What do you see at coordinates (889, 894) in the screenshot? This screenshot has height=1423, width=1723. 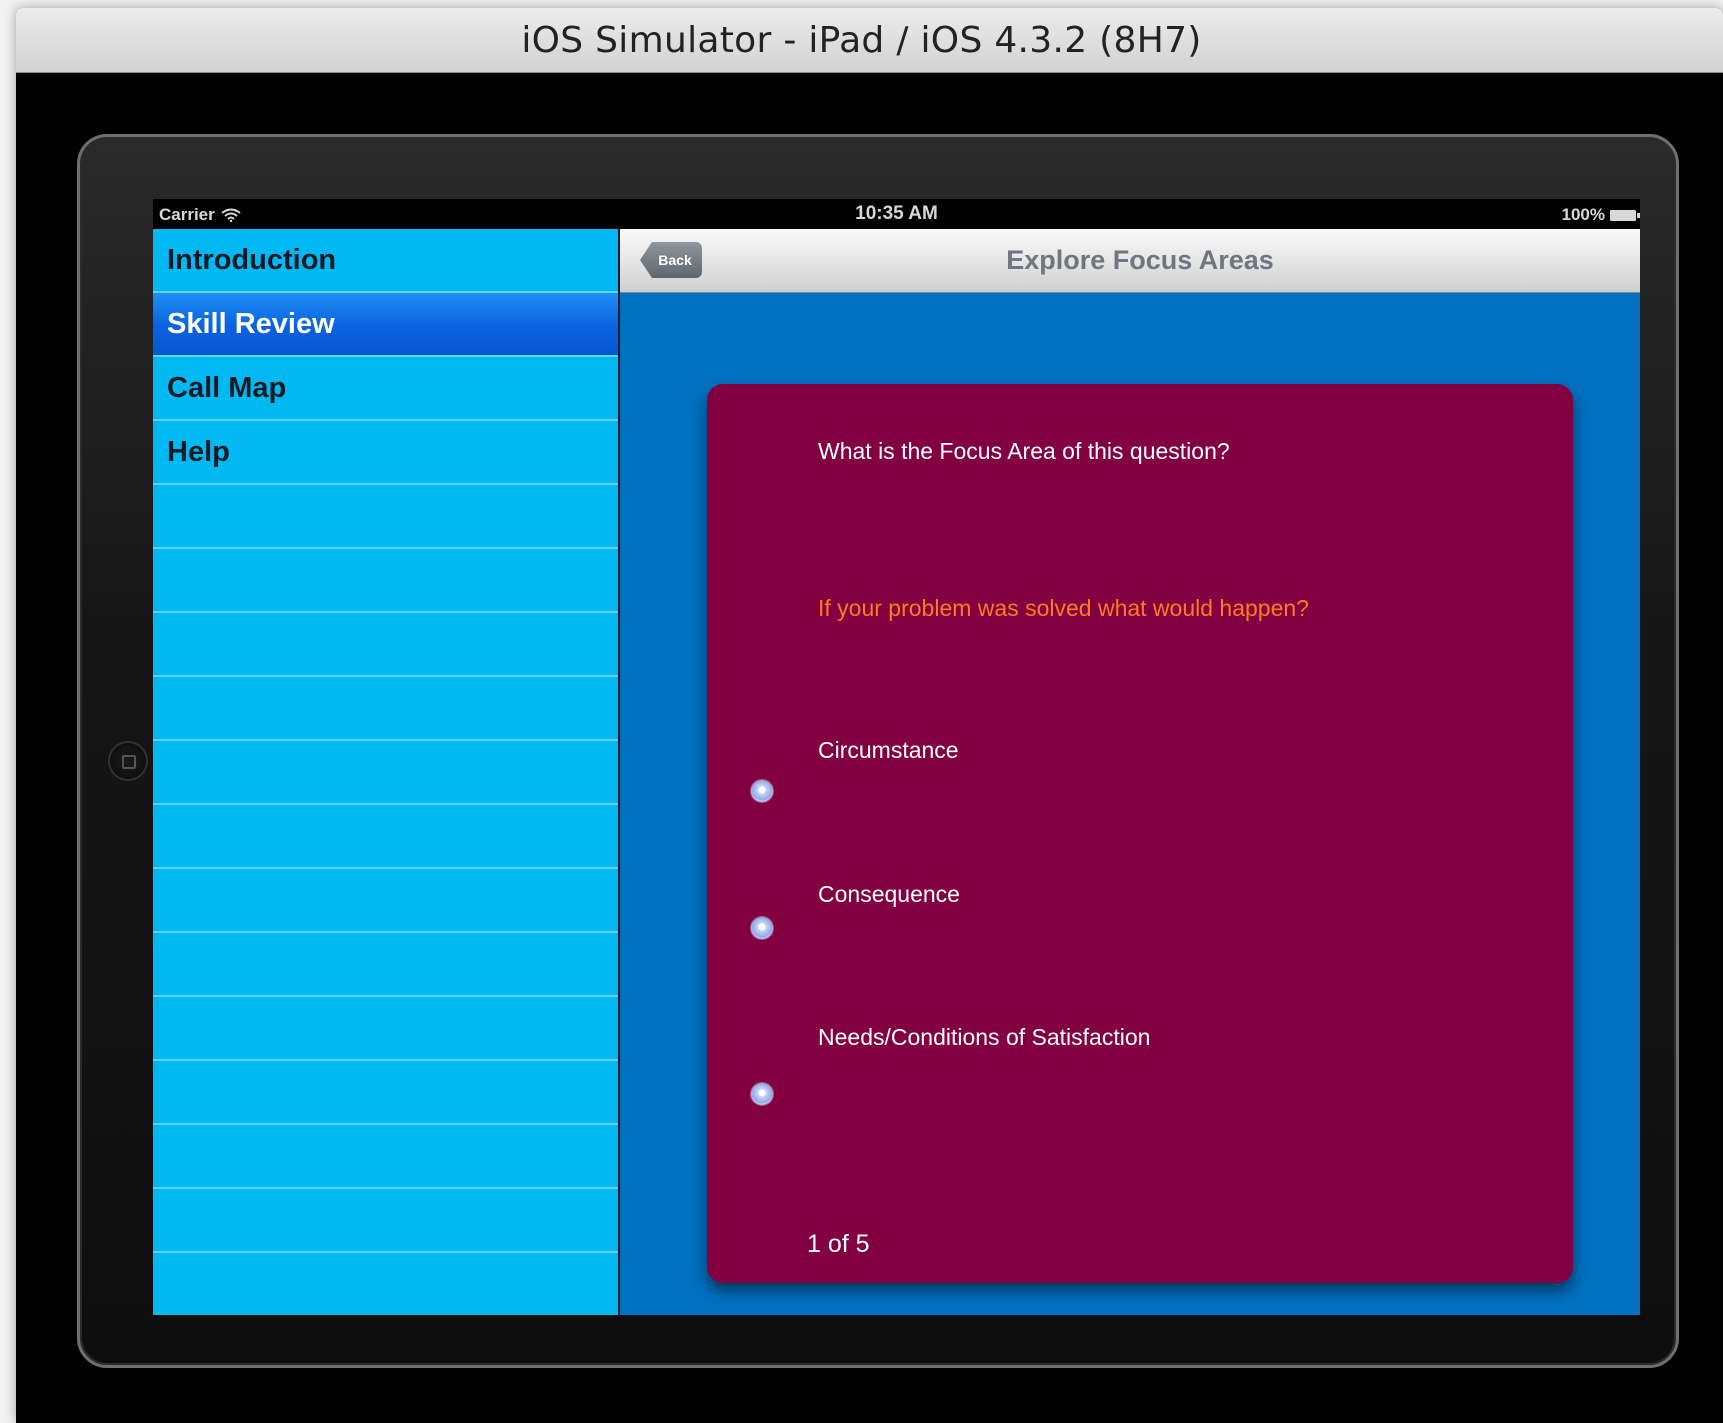 I see `option-label-consequence: Consequence` at bounding box center [889, 894].